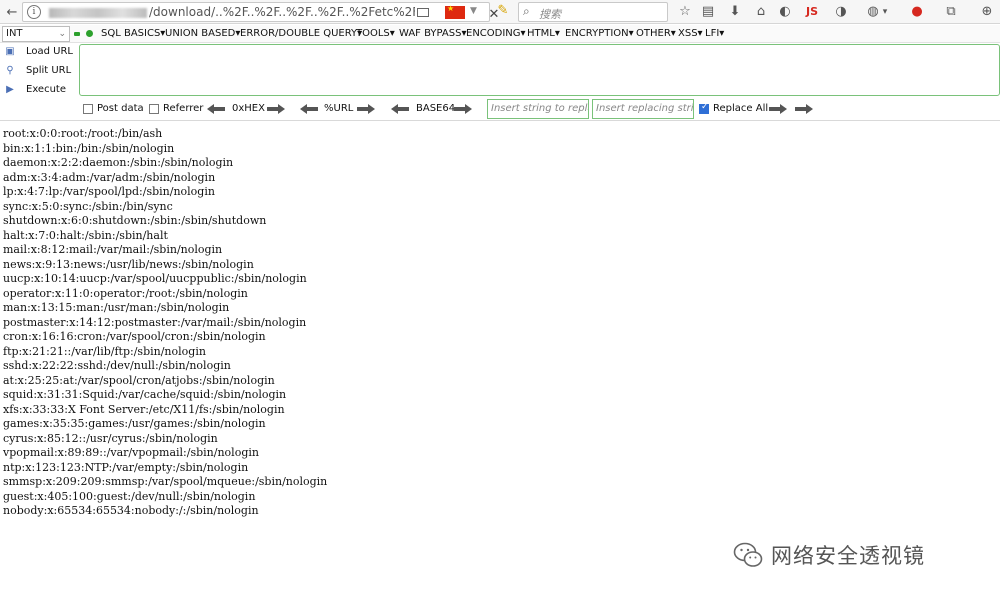 The image size is (1000, 598). I want to click on menu-xss: XSS▾, so click(690, 33).